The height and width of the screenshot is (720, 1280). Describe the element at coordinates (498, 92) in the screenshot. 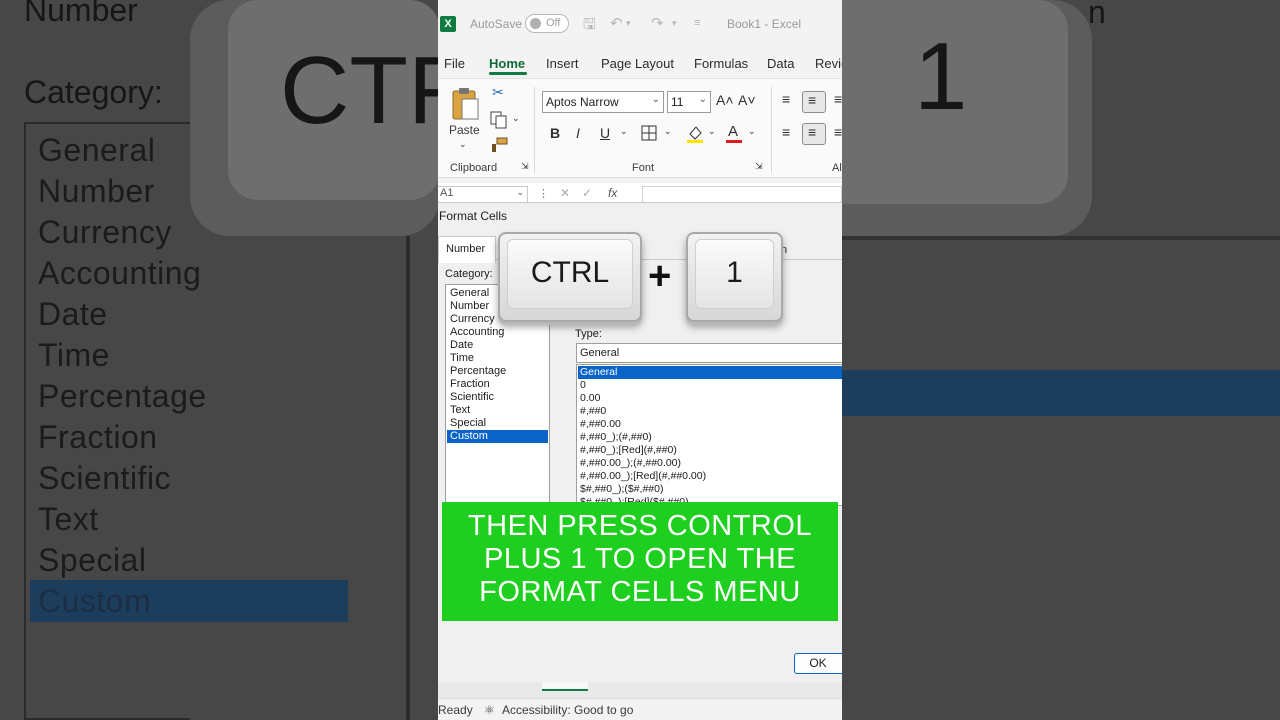

I see `cut-icon: ✂` at that location.